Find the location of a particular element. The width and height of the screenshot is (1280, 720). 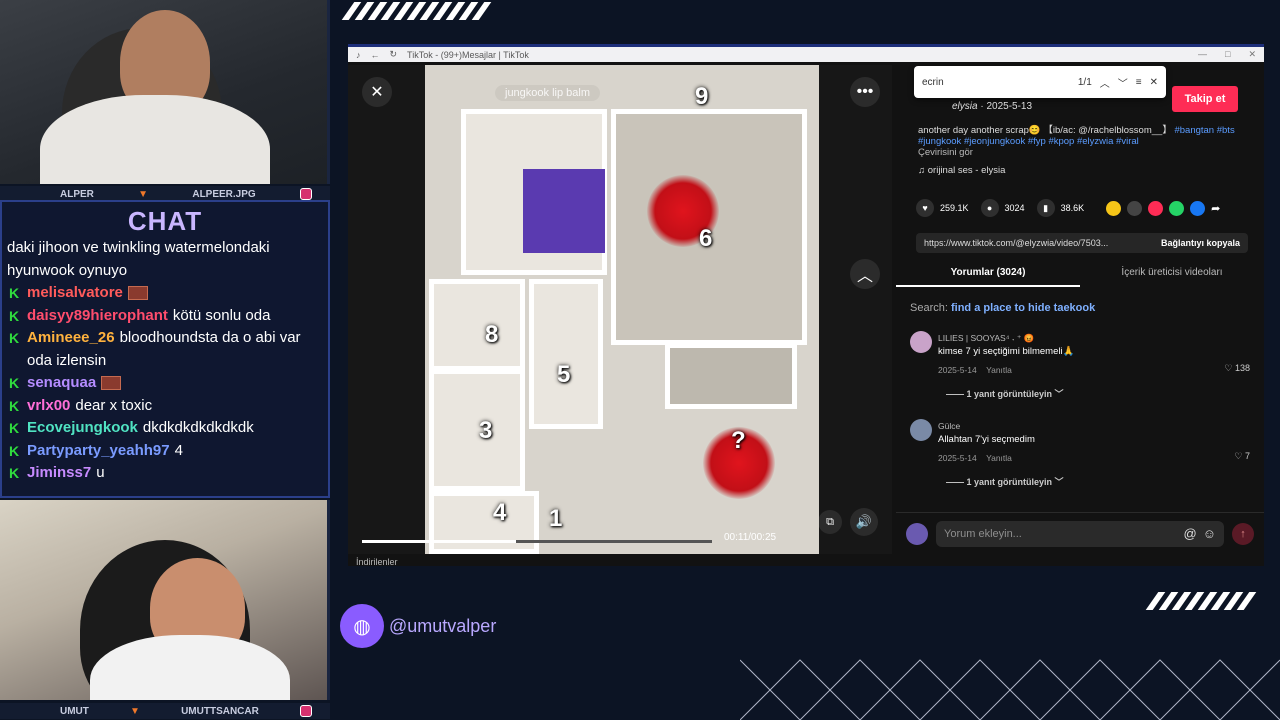

chat-message-body: Ecovejungkook dkdkdkdkdkdkdk is located at coordinates (140, 428).